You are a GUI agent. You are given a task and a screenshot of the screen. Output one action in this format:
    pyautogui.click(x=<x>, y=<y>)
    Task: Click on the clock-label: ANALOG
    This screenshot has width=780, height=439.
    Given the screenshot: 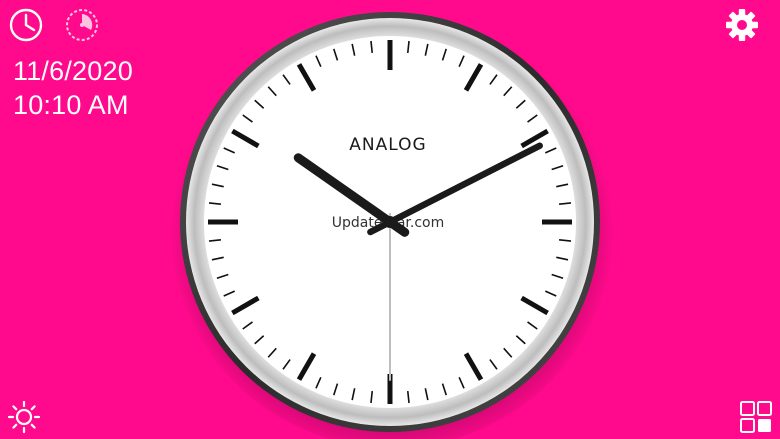 What is the action you would take?
    pyautogui.click(x=387, y=145)
    